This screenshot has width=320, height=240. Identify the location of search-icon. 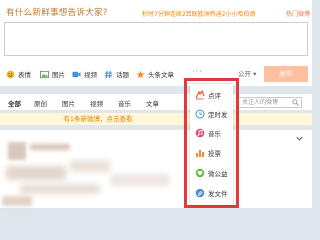
(295, 102).